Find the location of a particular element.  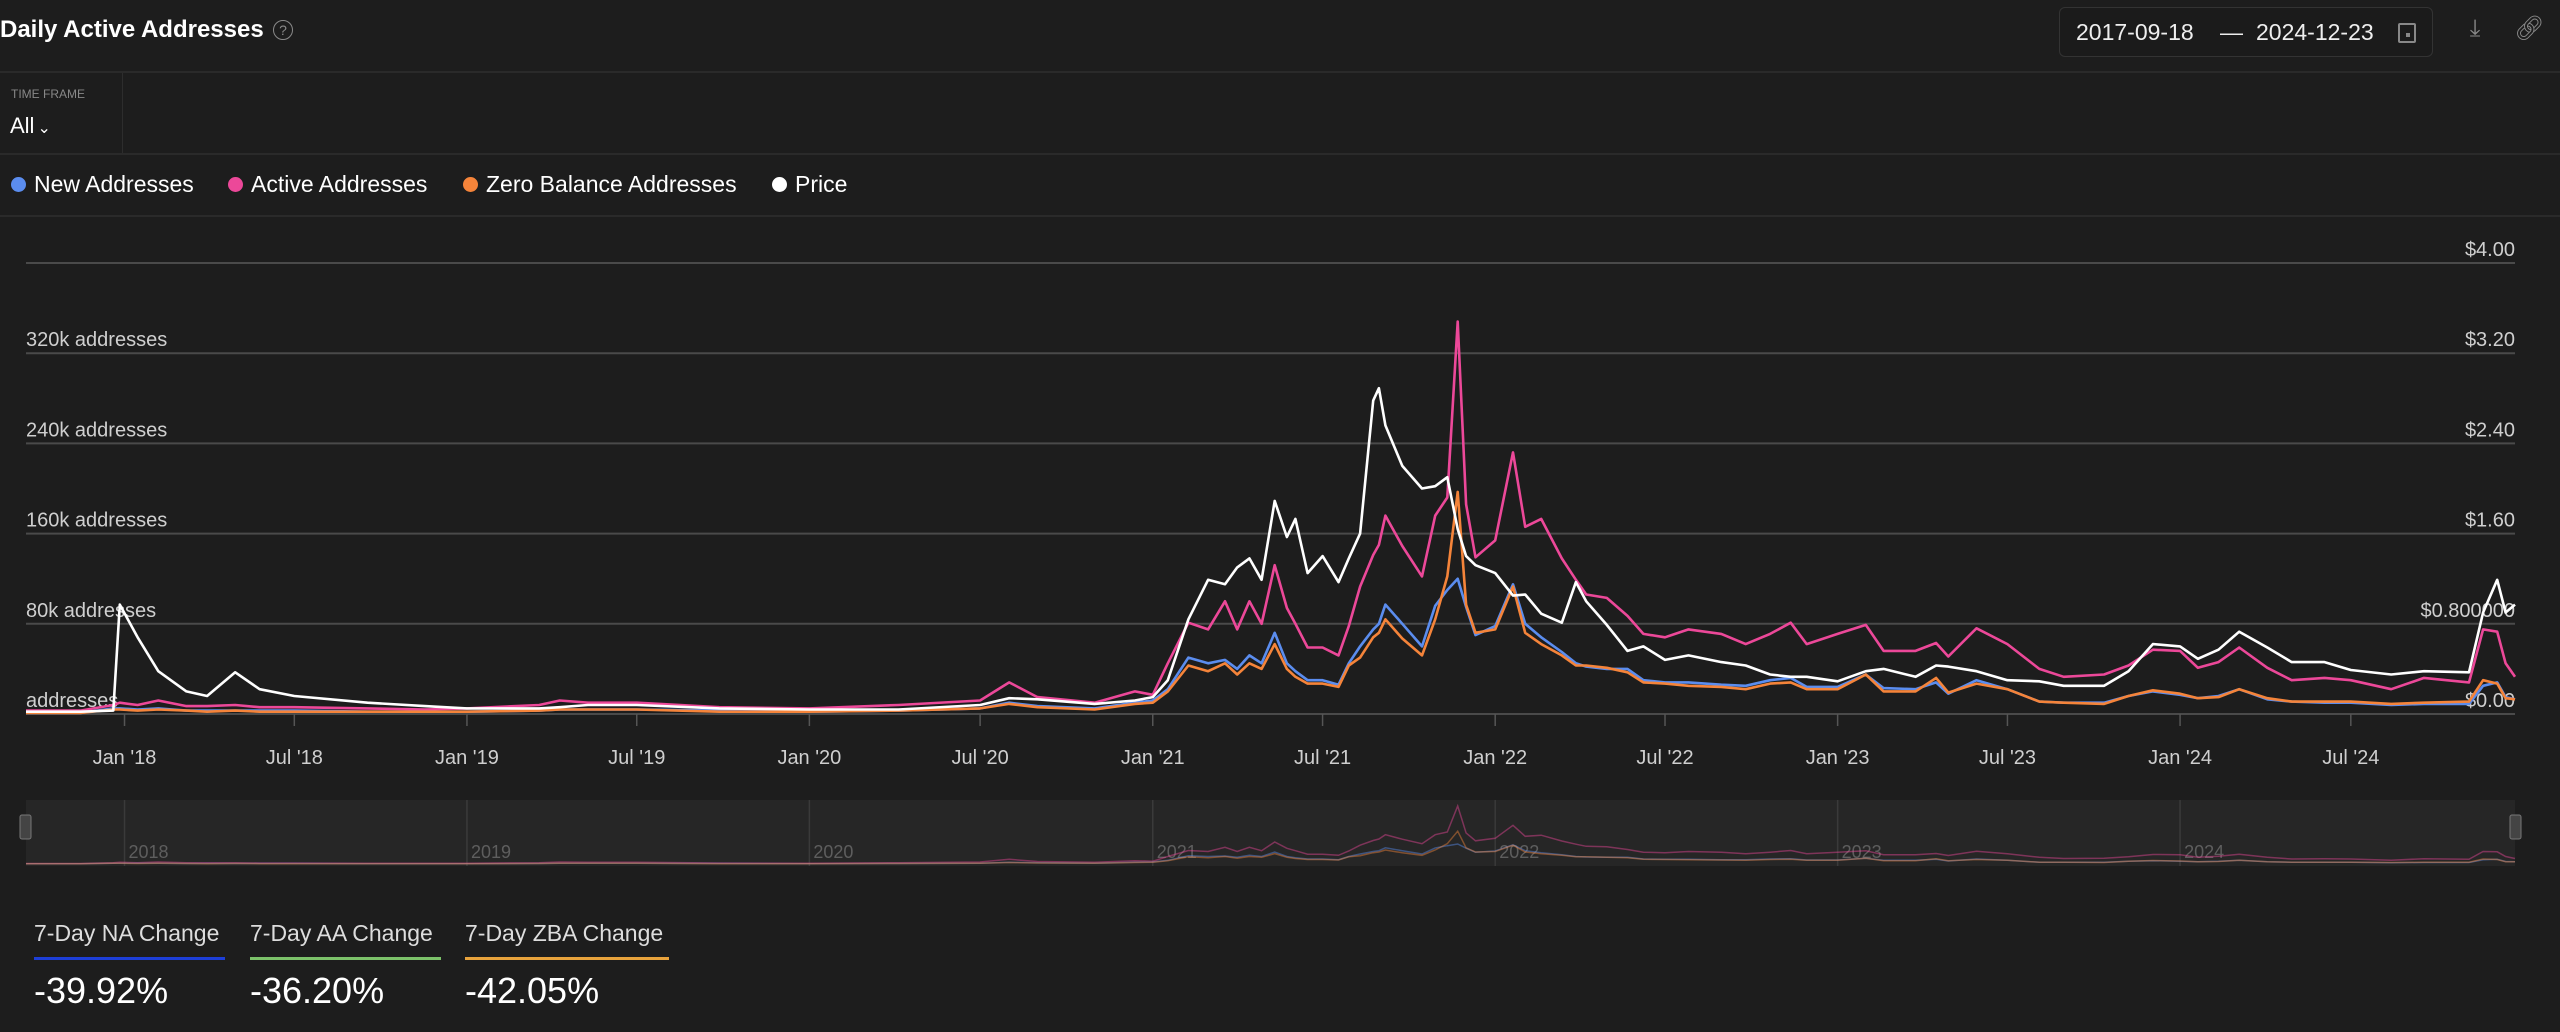

x-axis-label: Jan '20 is located at coordinates (809, 758).